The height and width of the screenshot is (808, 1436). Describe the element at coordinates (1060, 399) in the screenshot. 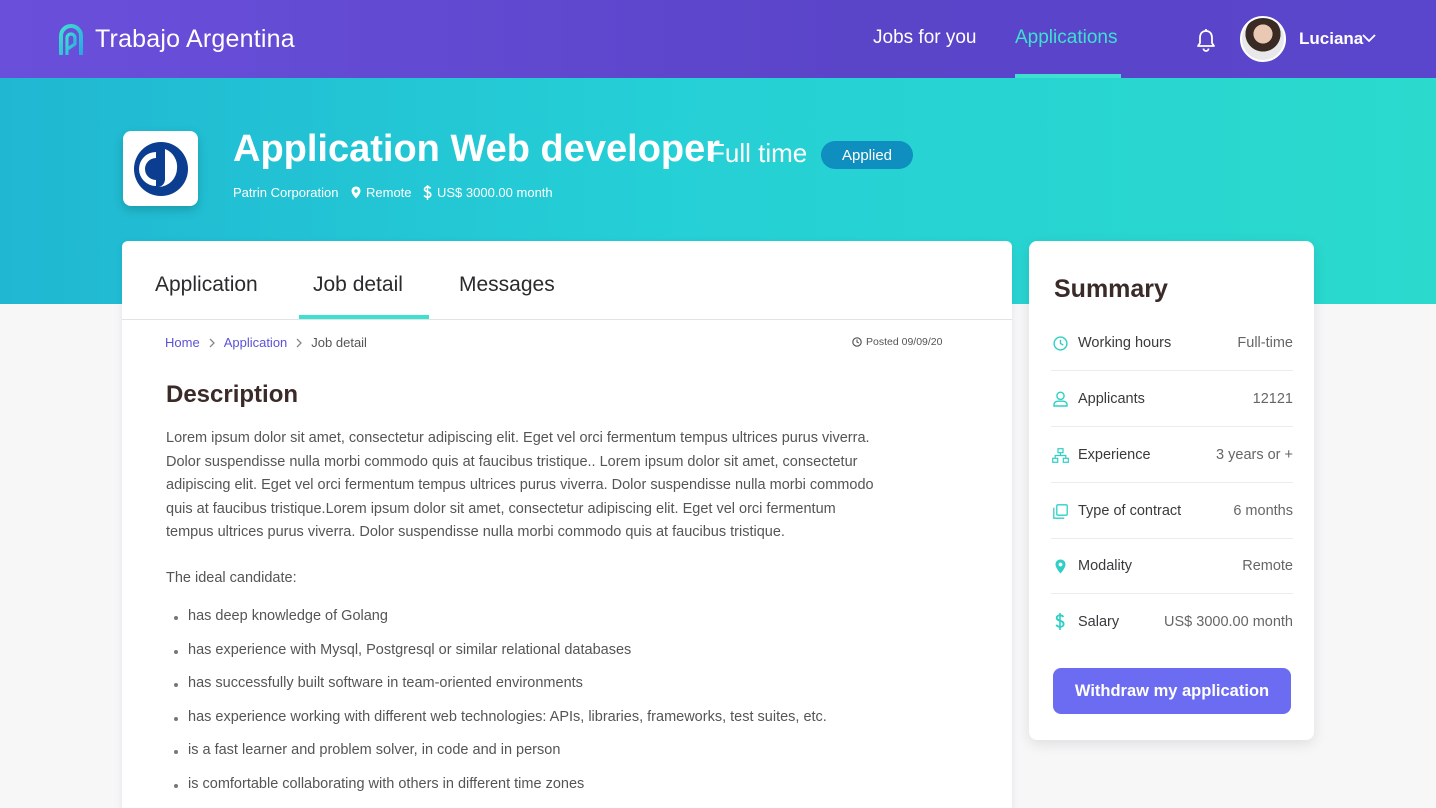

I see `user-icon` at that location.